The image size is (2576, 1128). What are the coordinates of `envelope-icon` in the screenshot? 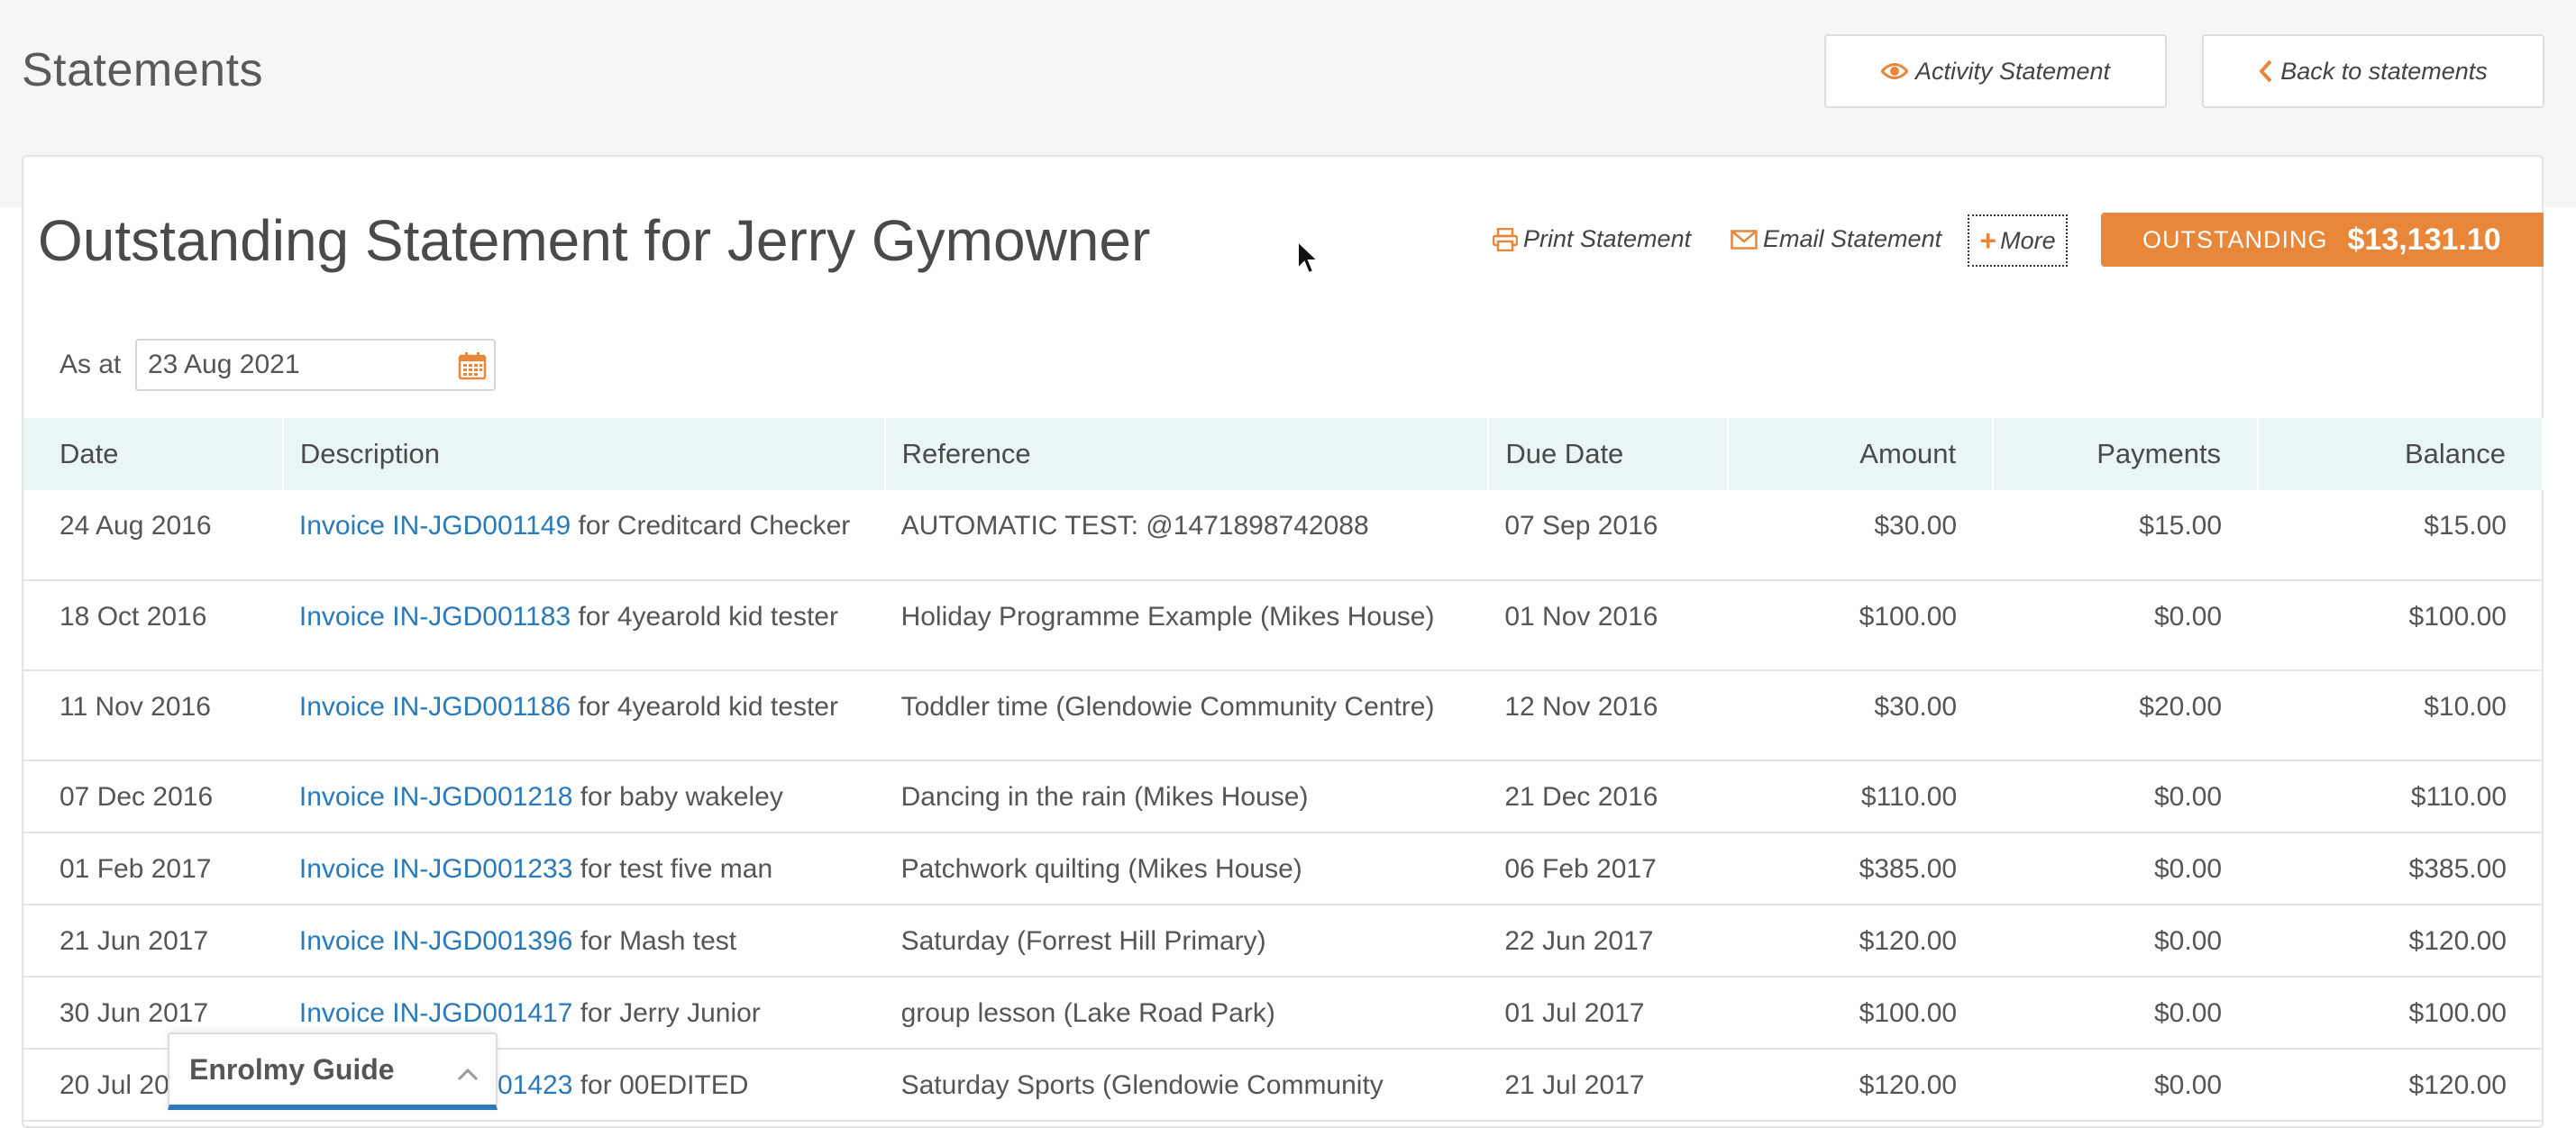 It's located at (1744, 239).